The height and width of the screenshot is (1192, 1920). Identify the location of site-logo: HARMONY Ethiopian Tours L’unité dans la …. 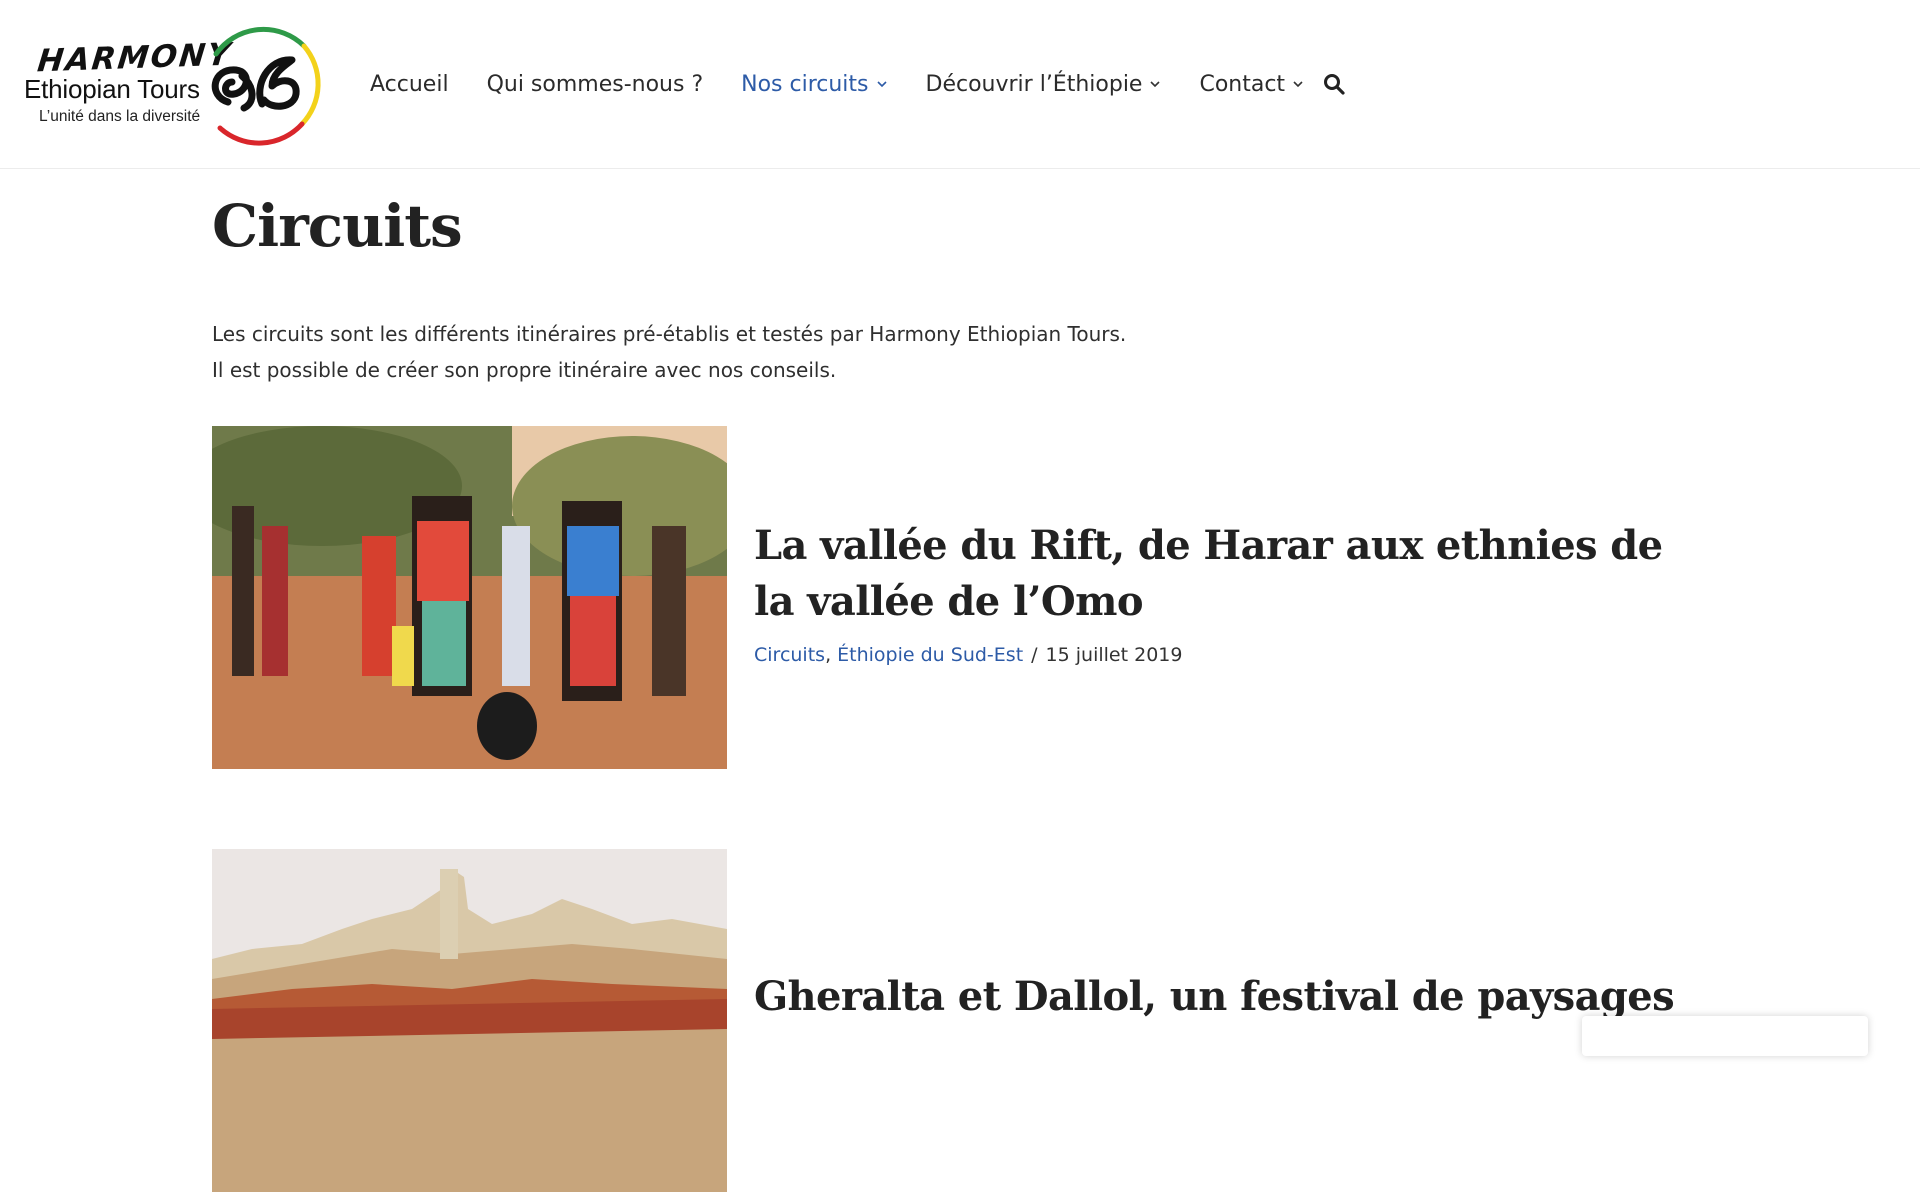
(172, 83).